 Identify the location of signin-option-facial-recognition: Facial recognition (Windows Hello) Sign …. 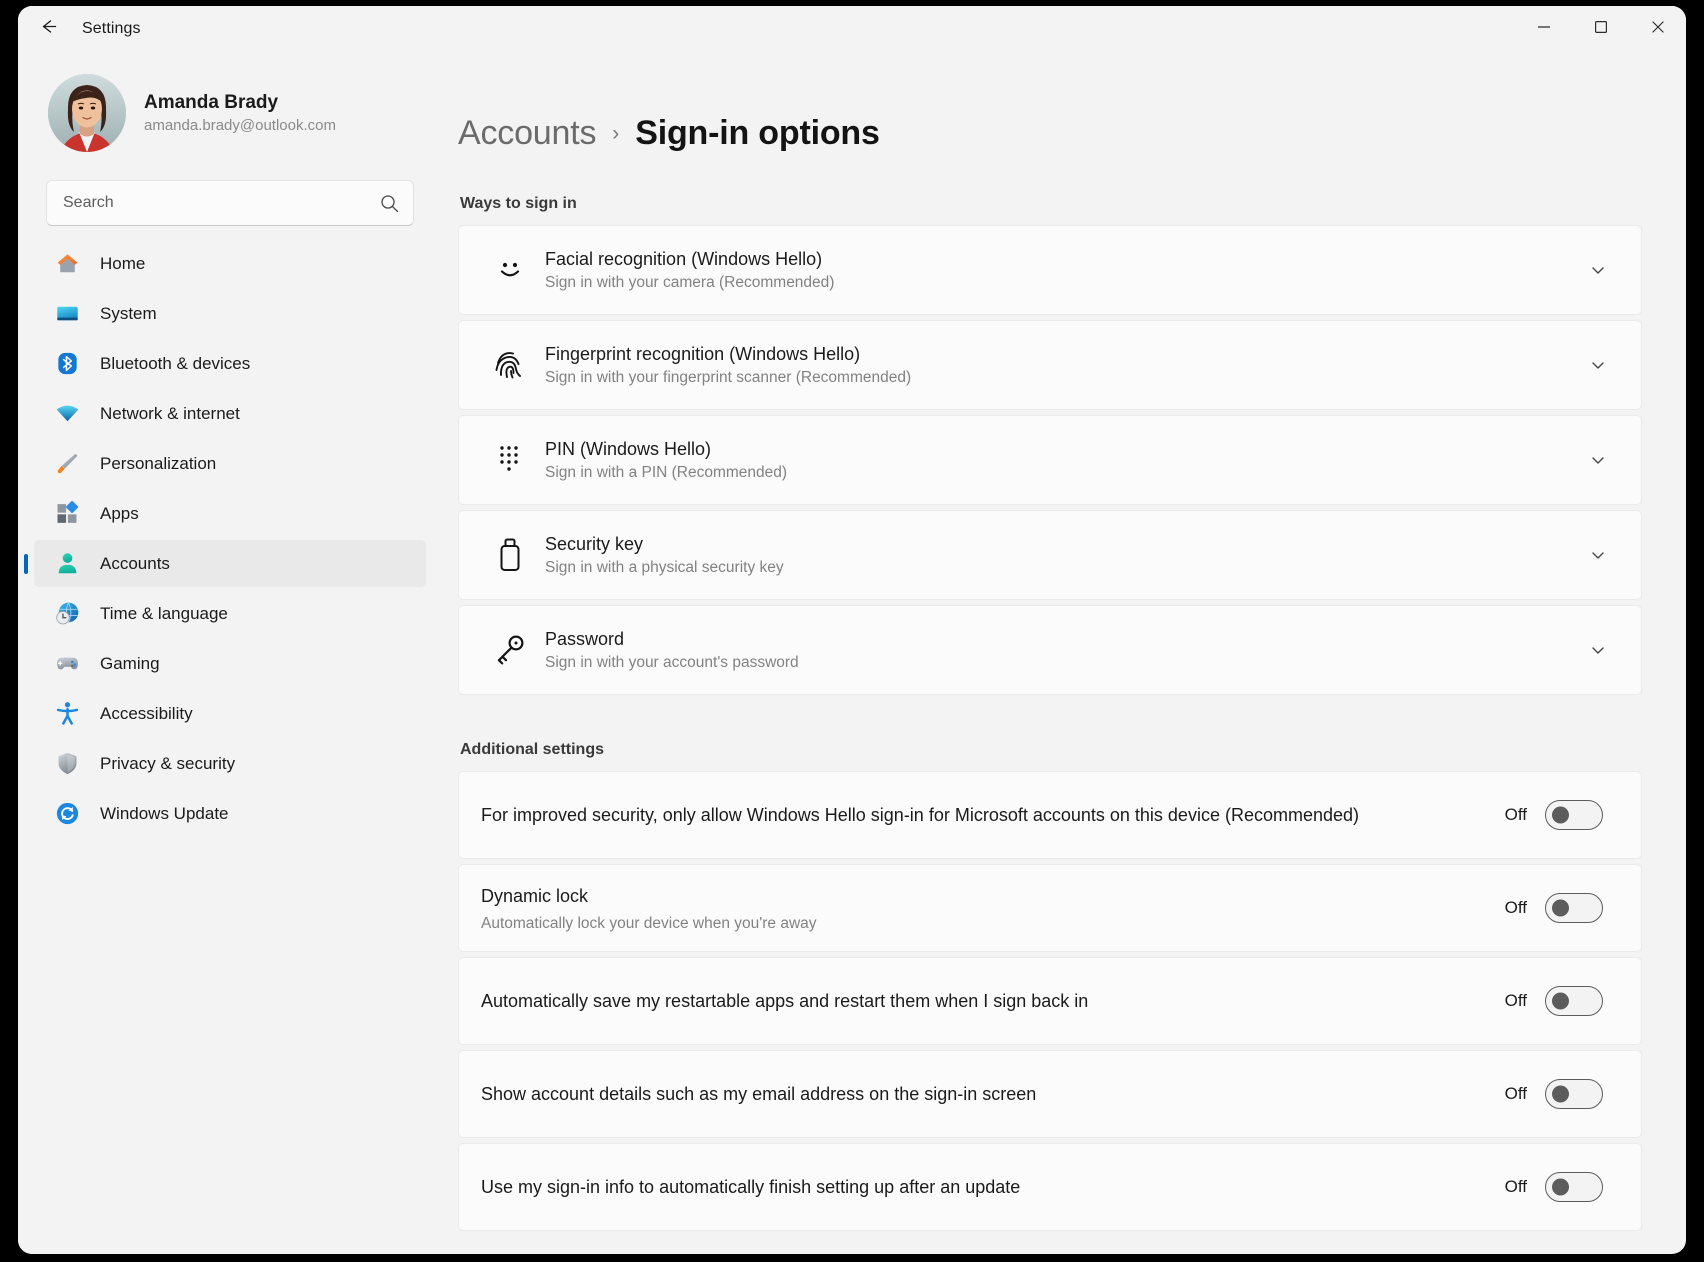
(1050, 270).